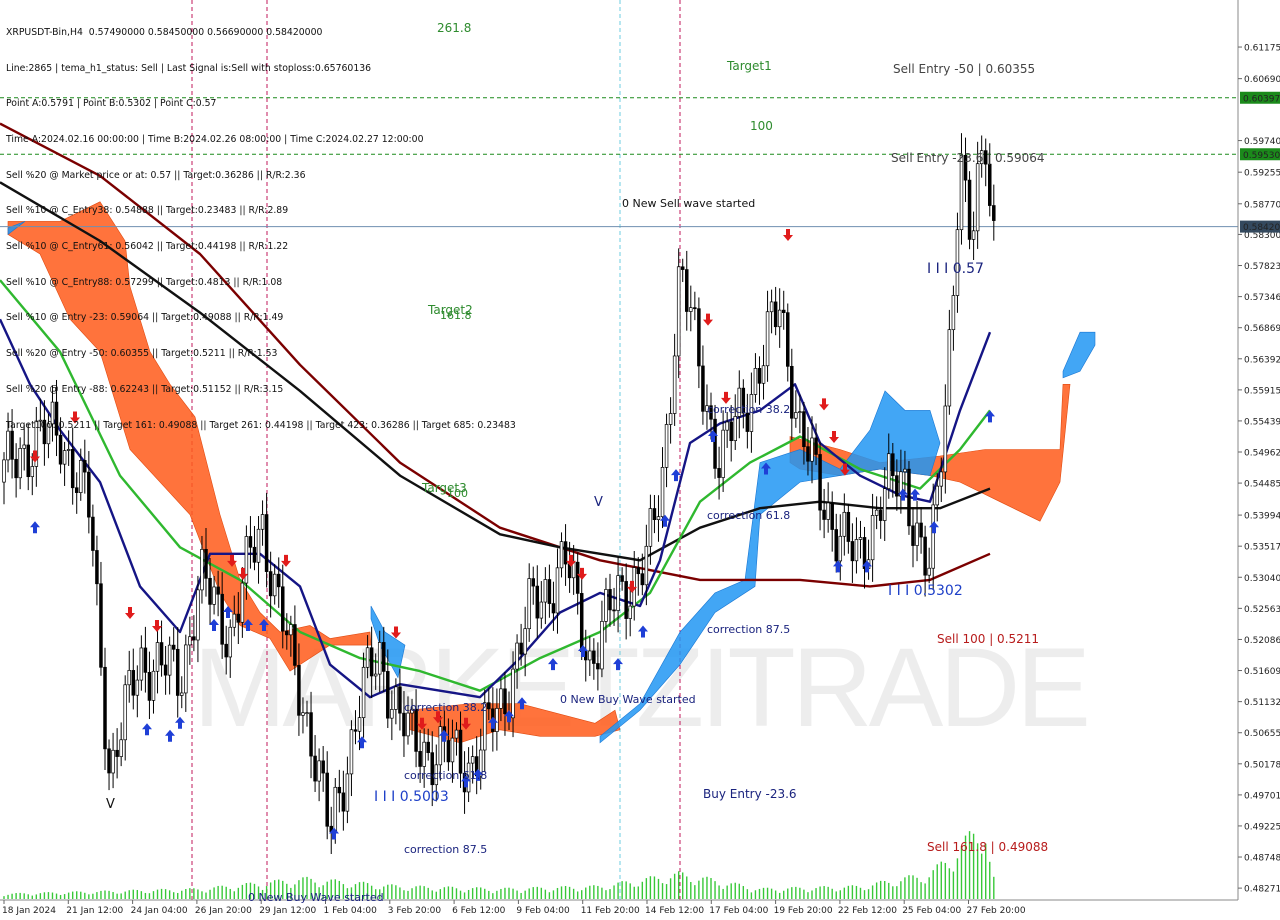 The image size is (1280, 920). I want to click on time-tick-label: 6 Feb 12:00, so click(479, 911).